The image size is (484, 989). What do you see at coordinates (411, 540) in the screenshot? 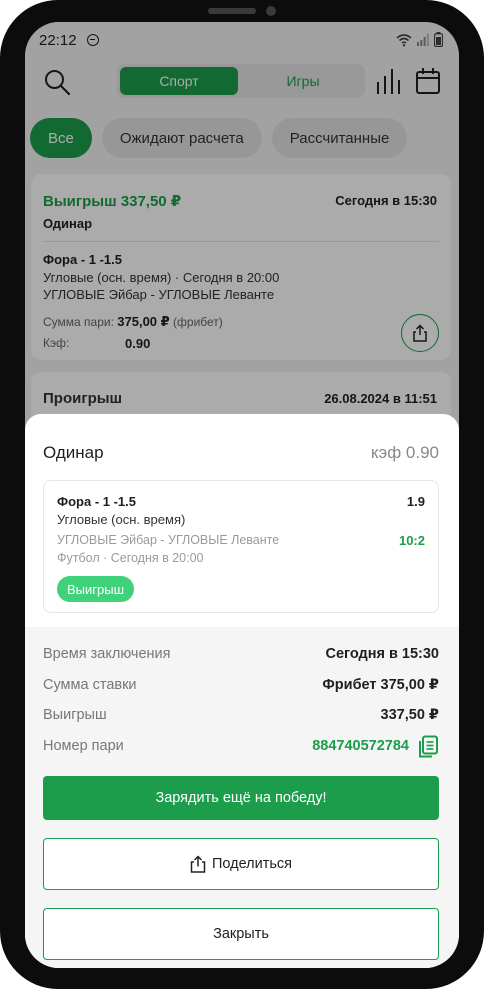
I see `selection-score: 10:2` at bounding box center [411, 540].